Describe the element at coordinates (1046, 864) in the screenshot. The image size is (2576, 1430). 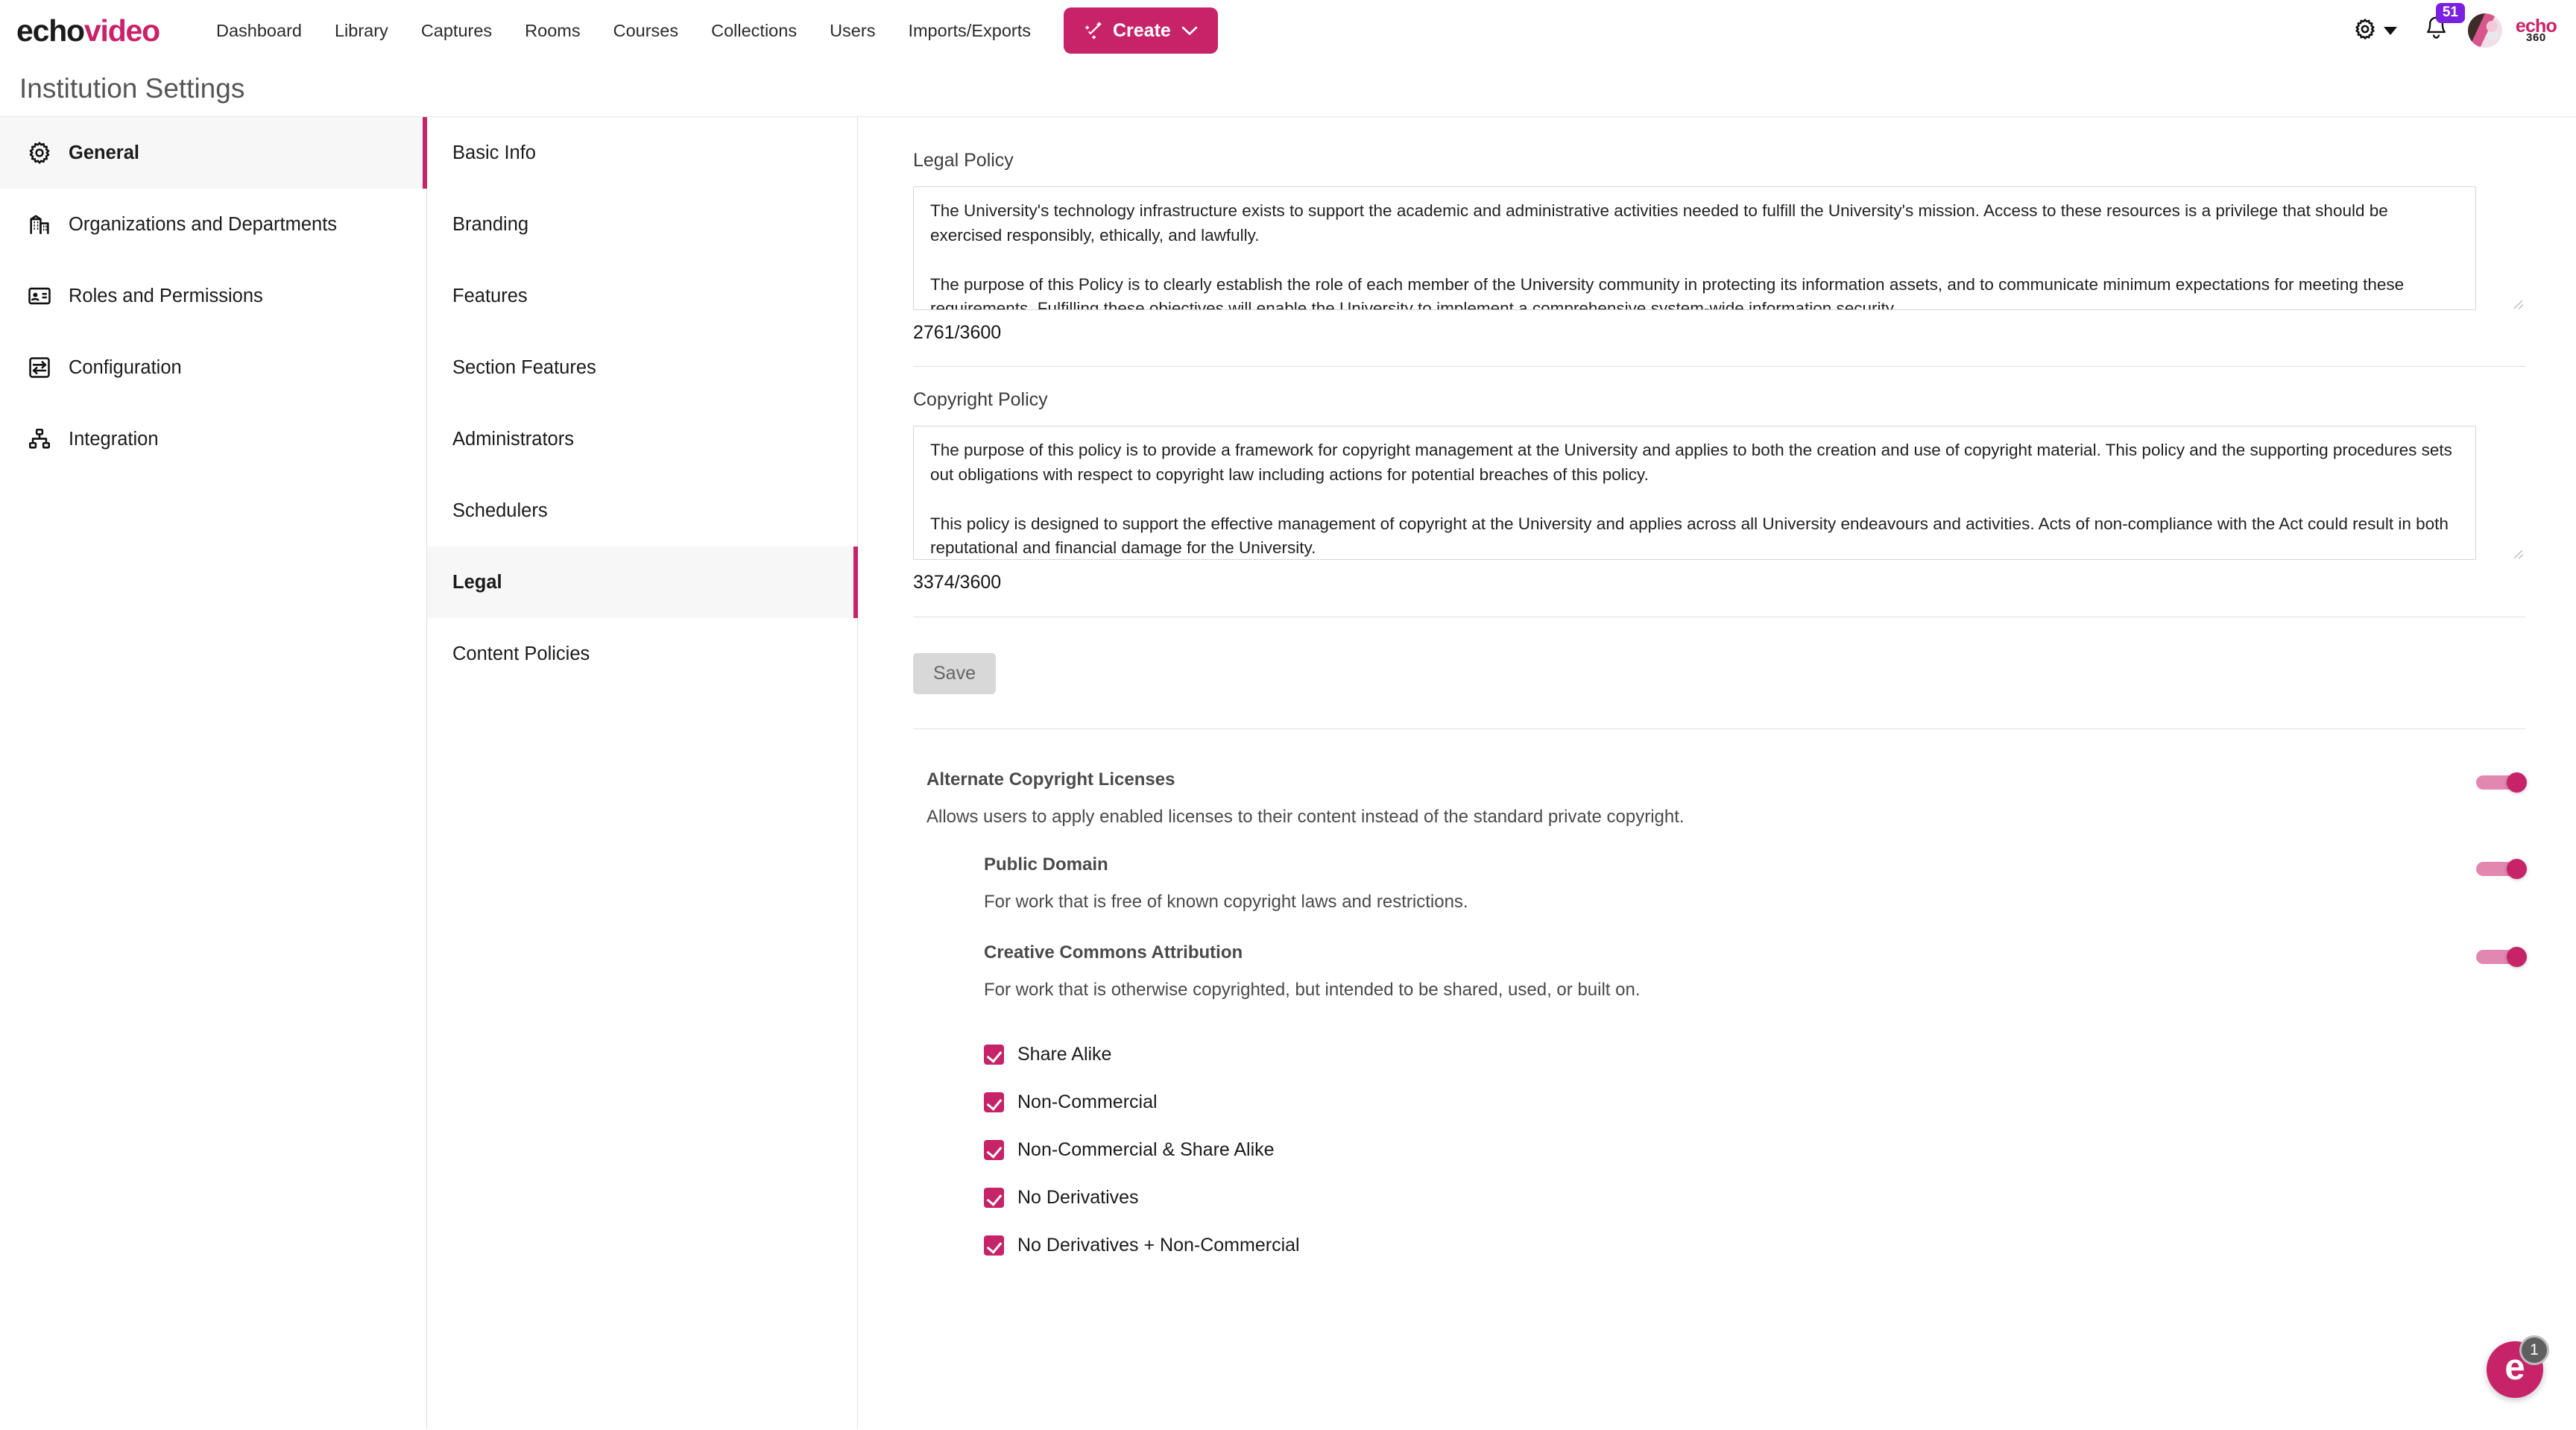
I see `public-domain-title: Public Domain` at that location.